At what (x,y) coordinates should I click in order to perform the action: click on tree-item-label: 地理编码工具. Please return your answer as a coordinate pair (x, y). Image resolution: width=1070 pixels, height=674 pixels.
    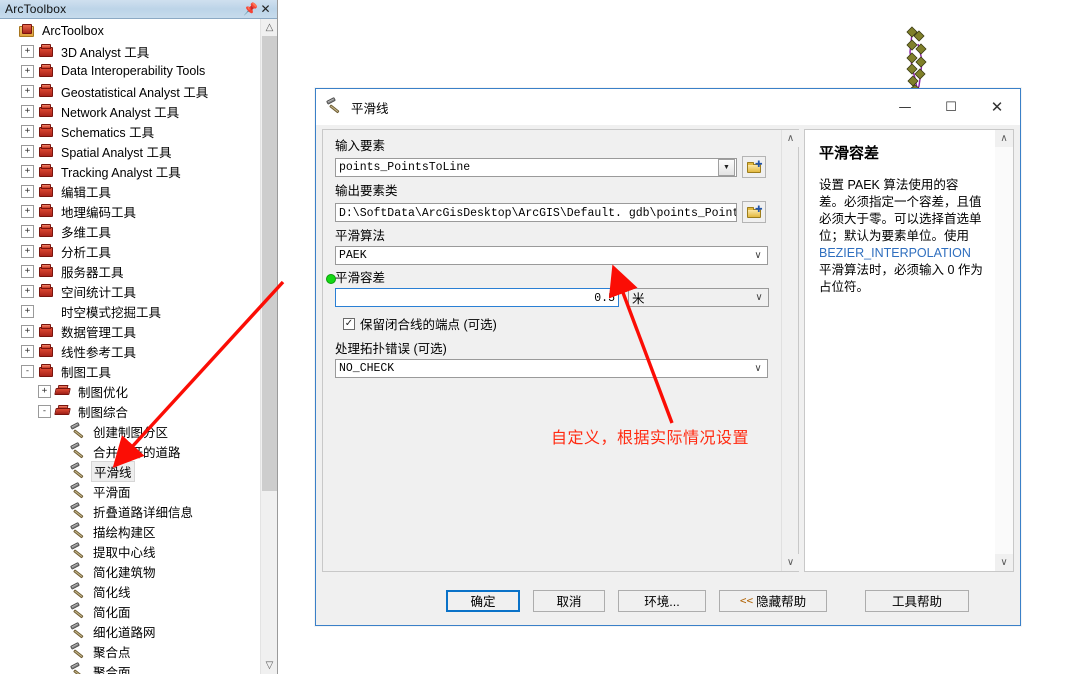
    Looking at the image, I should click on (99, 212).